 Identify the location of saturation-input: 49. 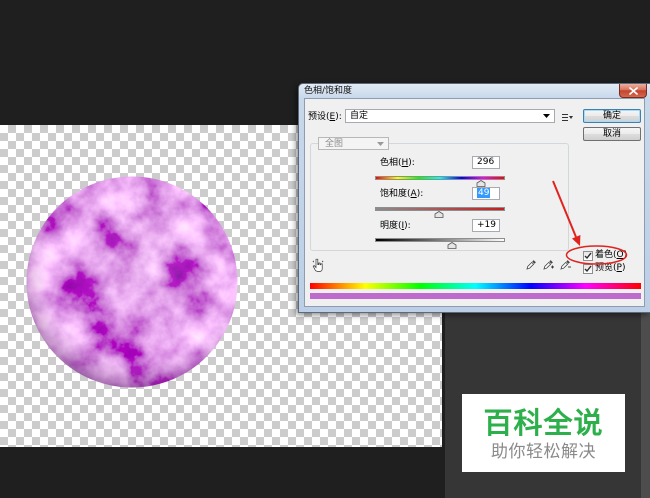
(486, 193).